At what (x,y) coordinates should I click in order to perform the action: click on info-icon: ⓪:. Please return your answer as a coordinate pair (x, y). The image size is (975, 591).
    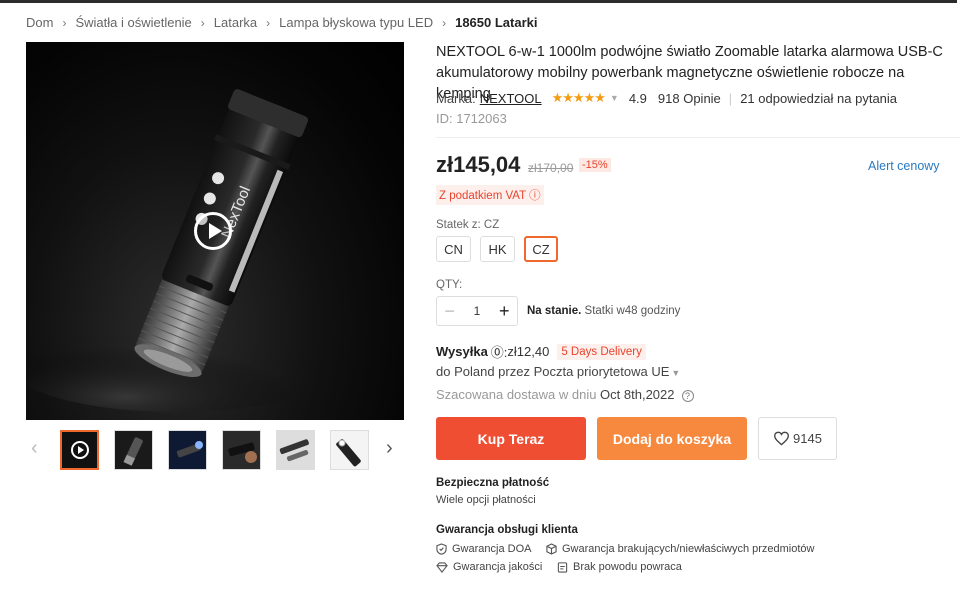
    Looking at the image, I should click on (499, 352).